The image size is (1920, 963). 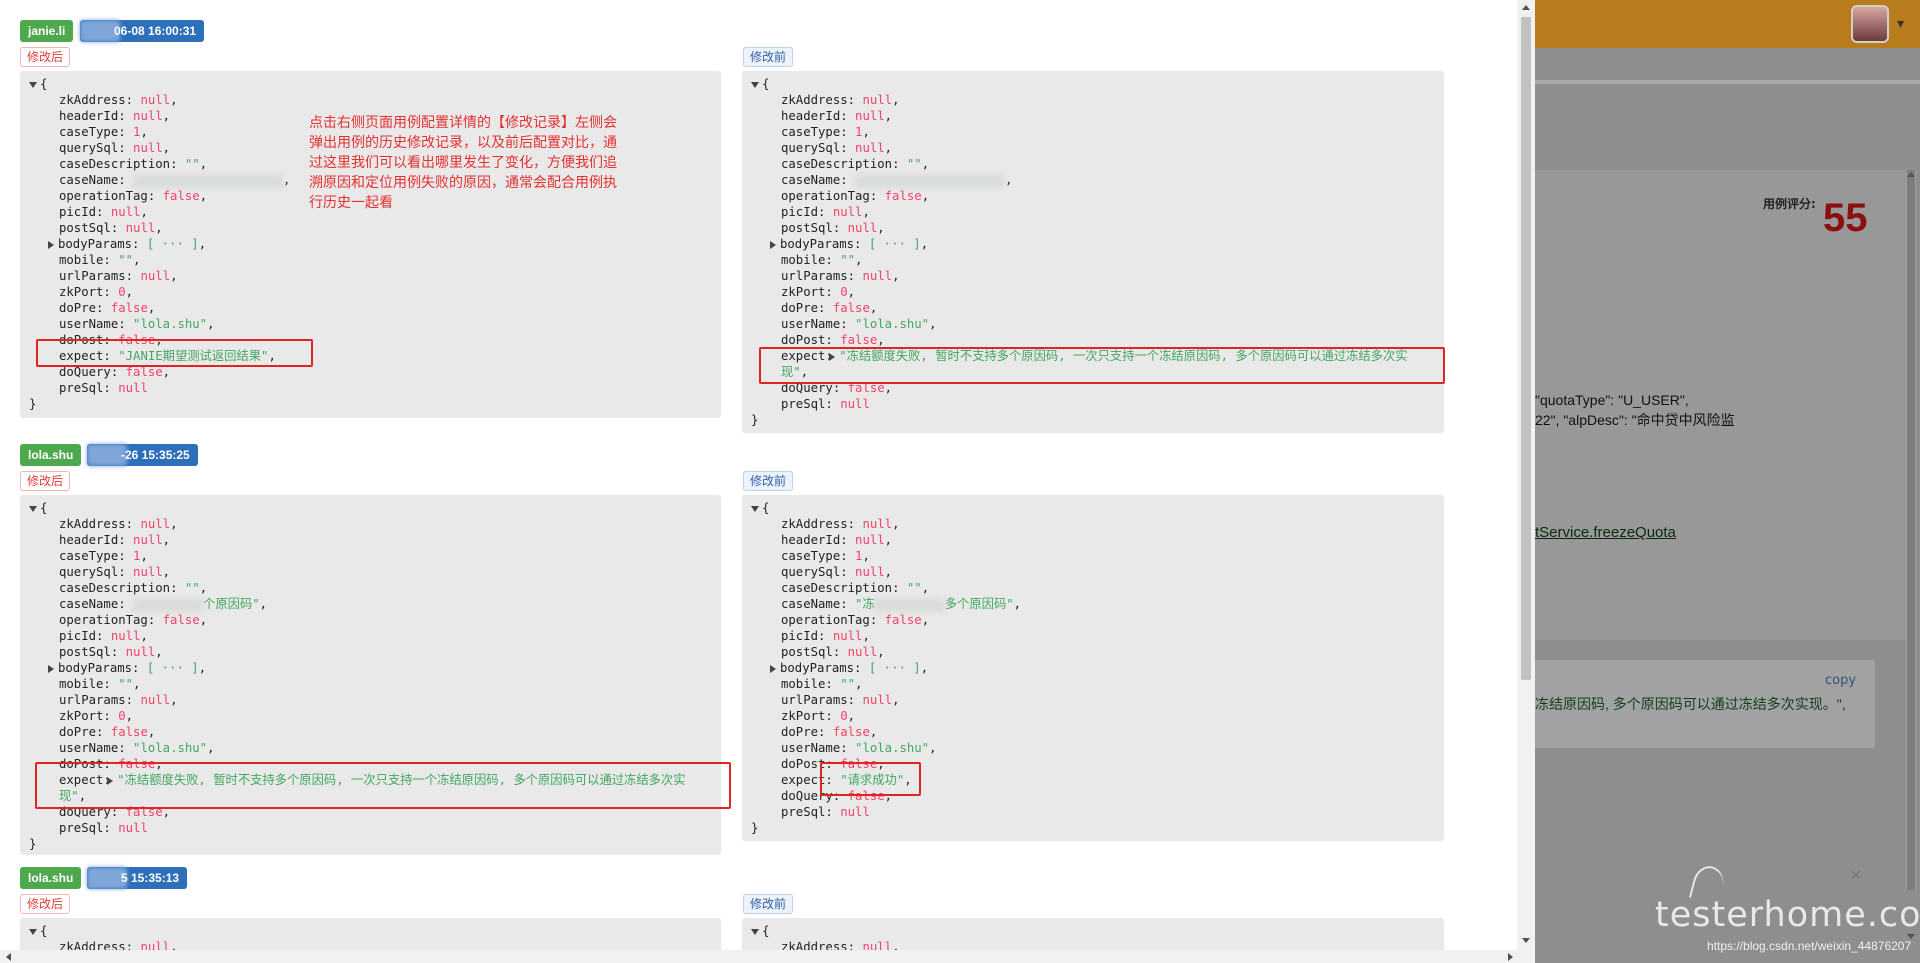 What do you see at coordinates (142, 455) in the screenshot?
I see `time-badge: -26 15:35:25` at bounding box center [142, 455].